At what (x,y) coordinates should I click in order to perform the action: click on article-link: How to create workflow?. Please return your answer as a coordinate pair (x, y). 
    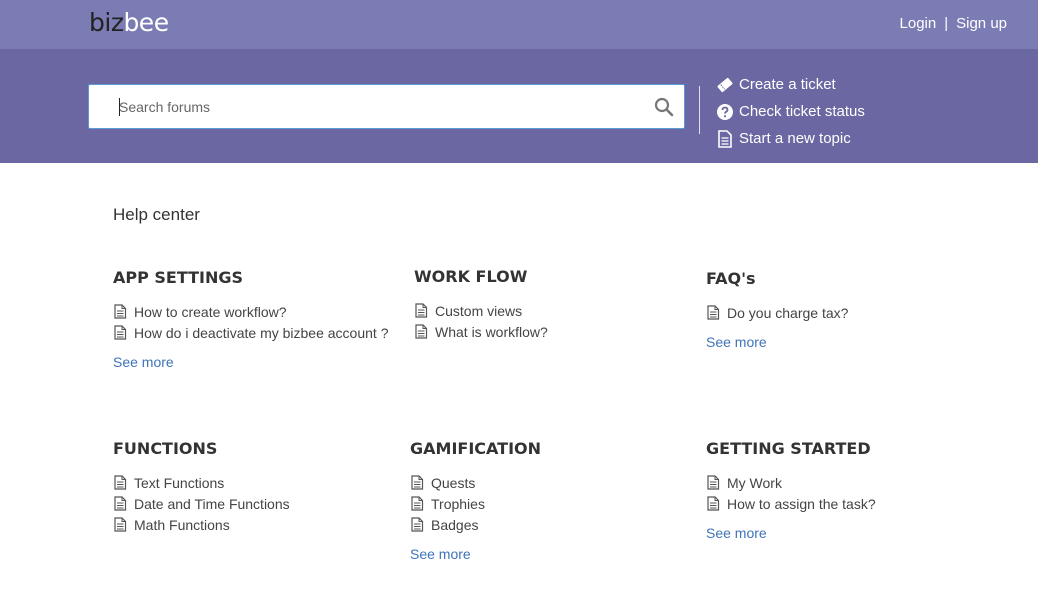
    Looking at the image, I should click on (252, 311).